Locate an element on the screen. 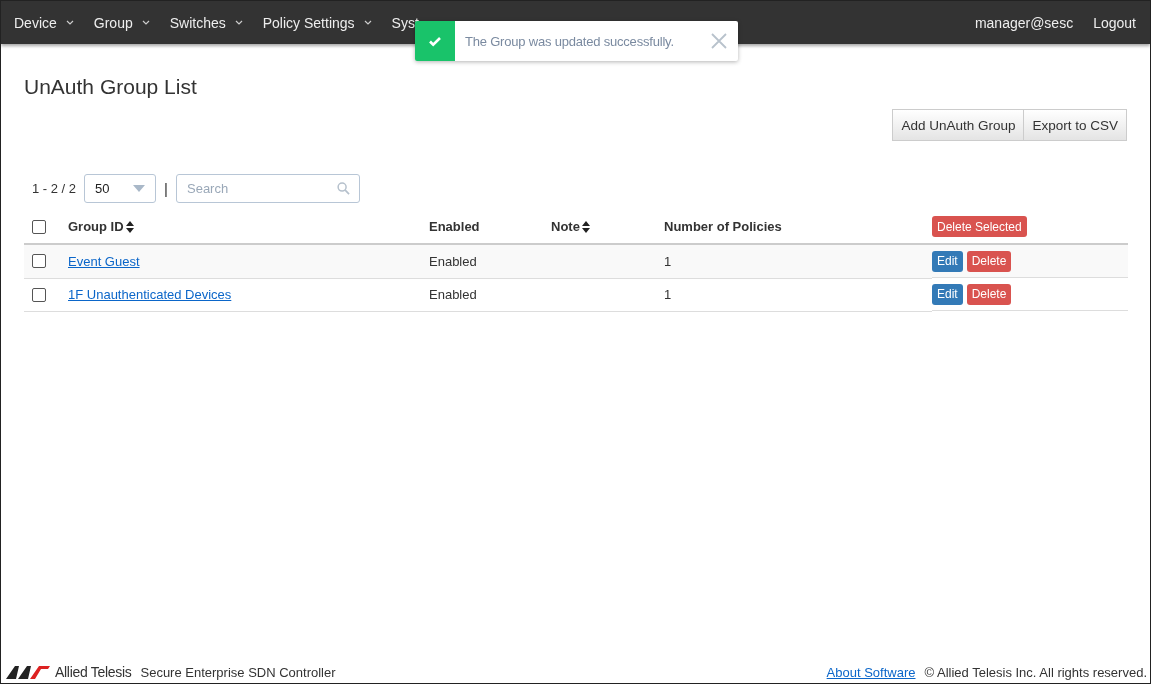  group-link: Event Guest is located at coordinates (104, 261).